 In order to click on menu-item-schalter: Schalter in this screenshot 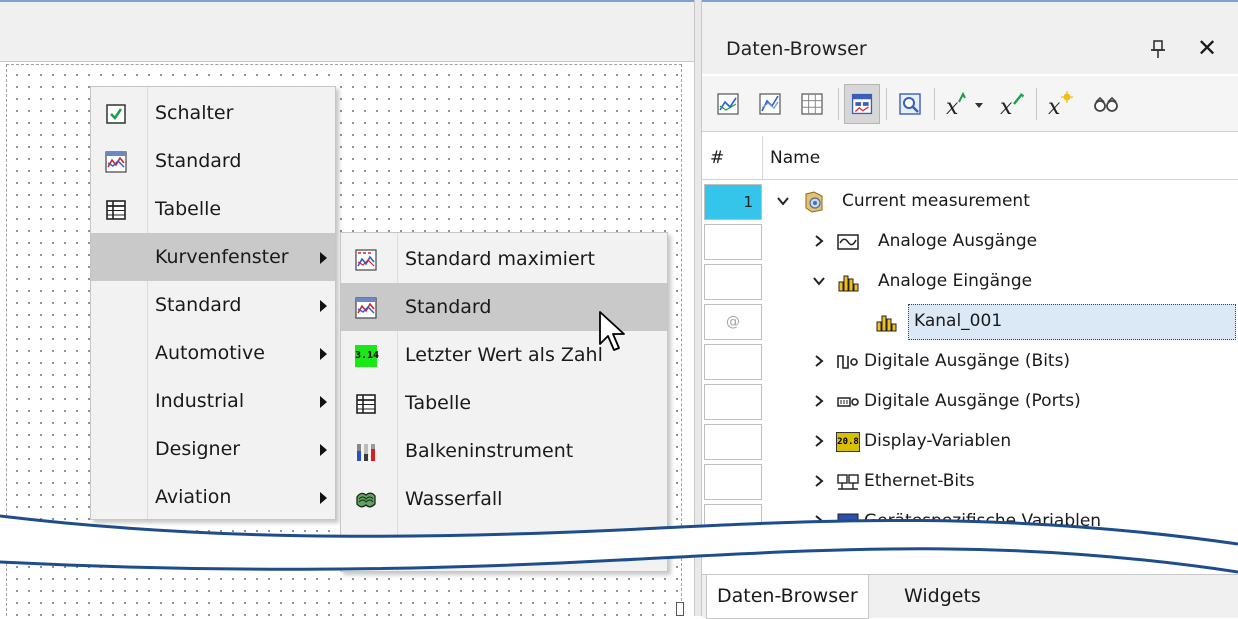, I will do `click(213, 113)`.